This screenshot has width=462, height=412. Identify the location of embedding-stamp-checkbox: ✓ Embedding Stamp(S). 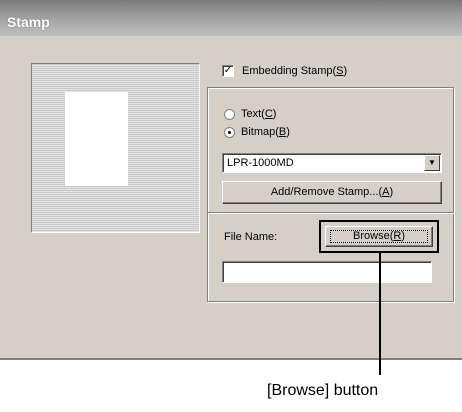
(284, 71).